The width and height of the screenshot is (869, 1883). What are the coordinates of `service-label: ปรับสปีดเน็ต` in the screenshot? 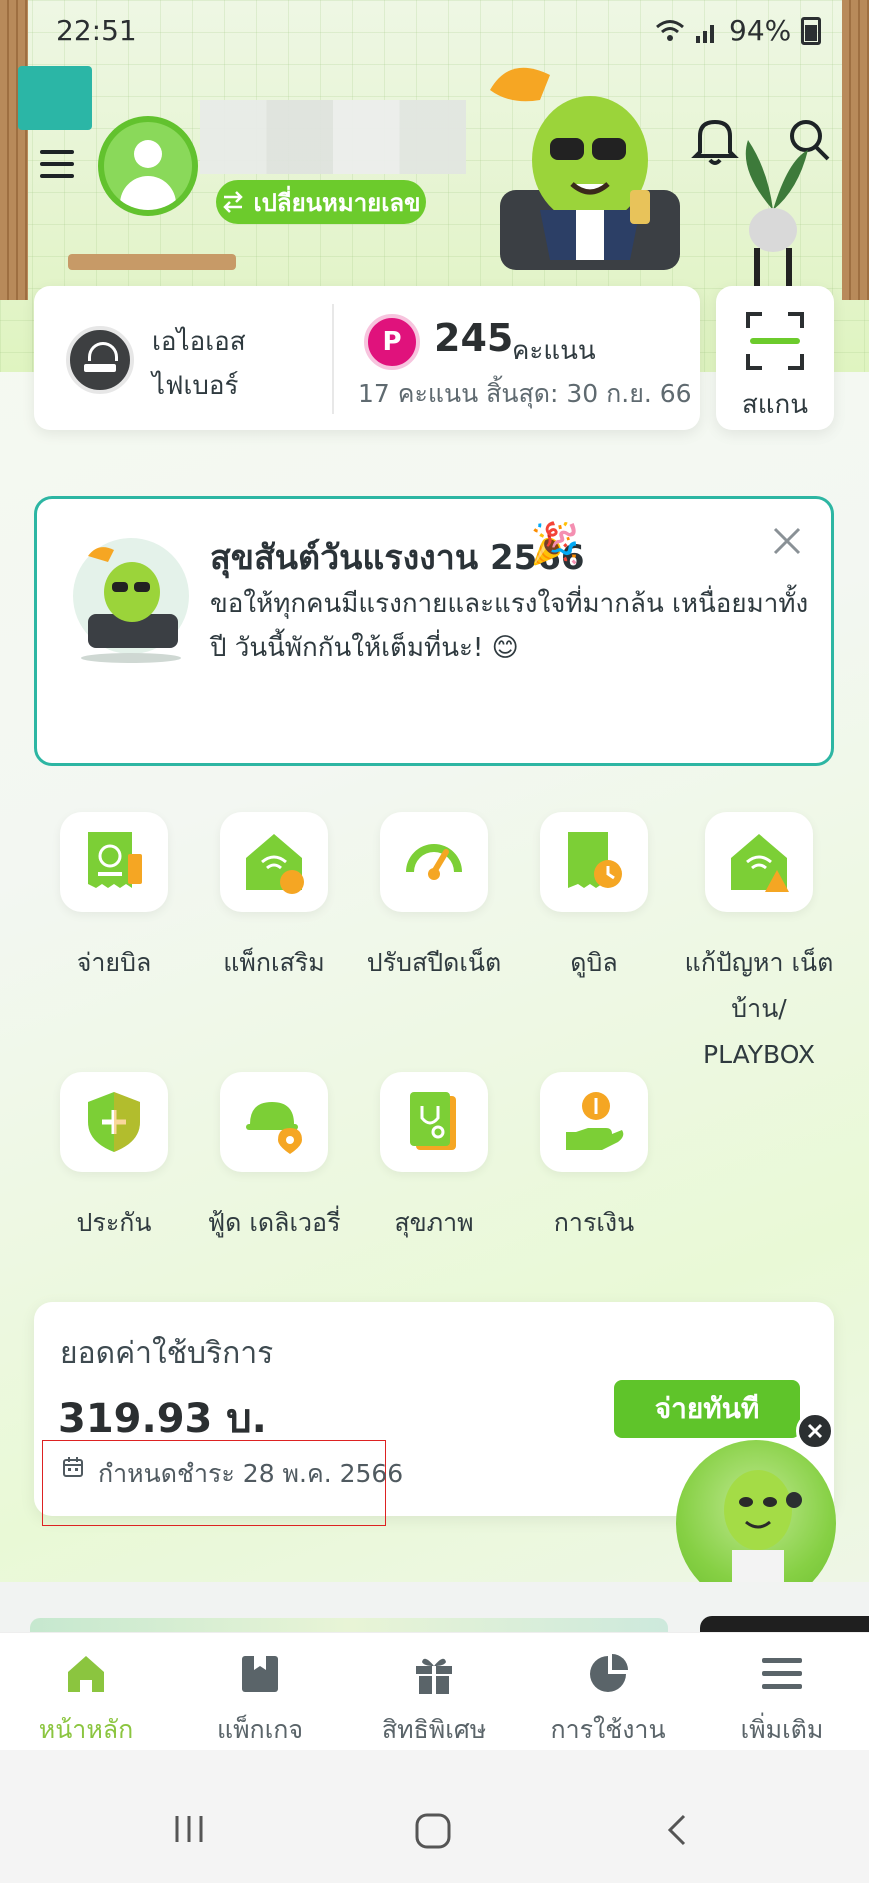 It's located at (434, 962).